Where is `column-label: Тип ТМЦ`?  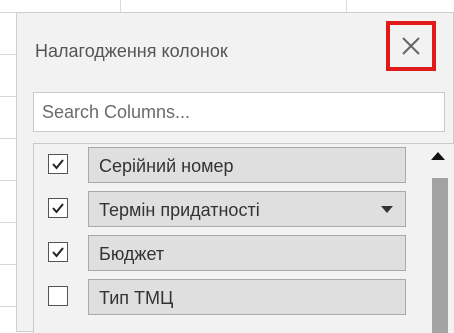 column-label: Тип ТМЦ is located at coordinates (136, 298).